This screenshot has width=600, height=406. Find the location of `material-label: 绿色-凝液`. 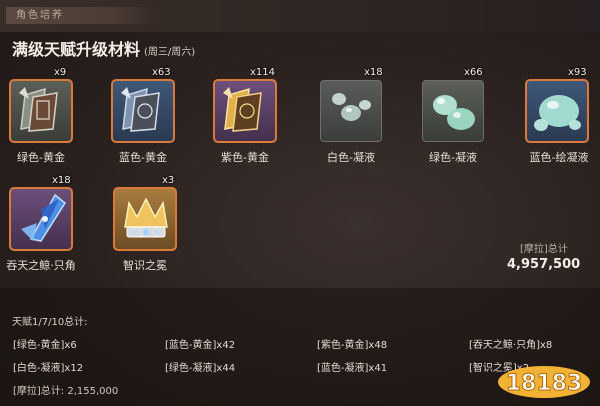

material-label: 绿色-凝液 is located at coordinates (453, 157).